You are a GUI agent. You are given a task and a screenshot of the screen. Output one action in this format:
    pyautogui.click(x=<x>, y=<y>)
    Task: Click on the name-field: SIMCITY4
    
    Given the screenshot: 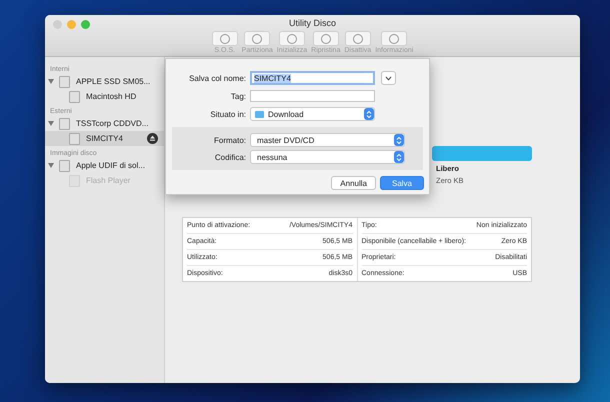 What is the action you would take?
    pyautogui.click(x=312, y=78)
    